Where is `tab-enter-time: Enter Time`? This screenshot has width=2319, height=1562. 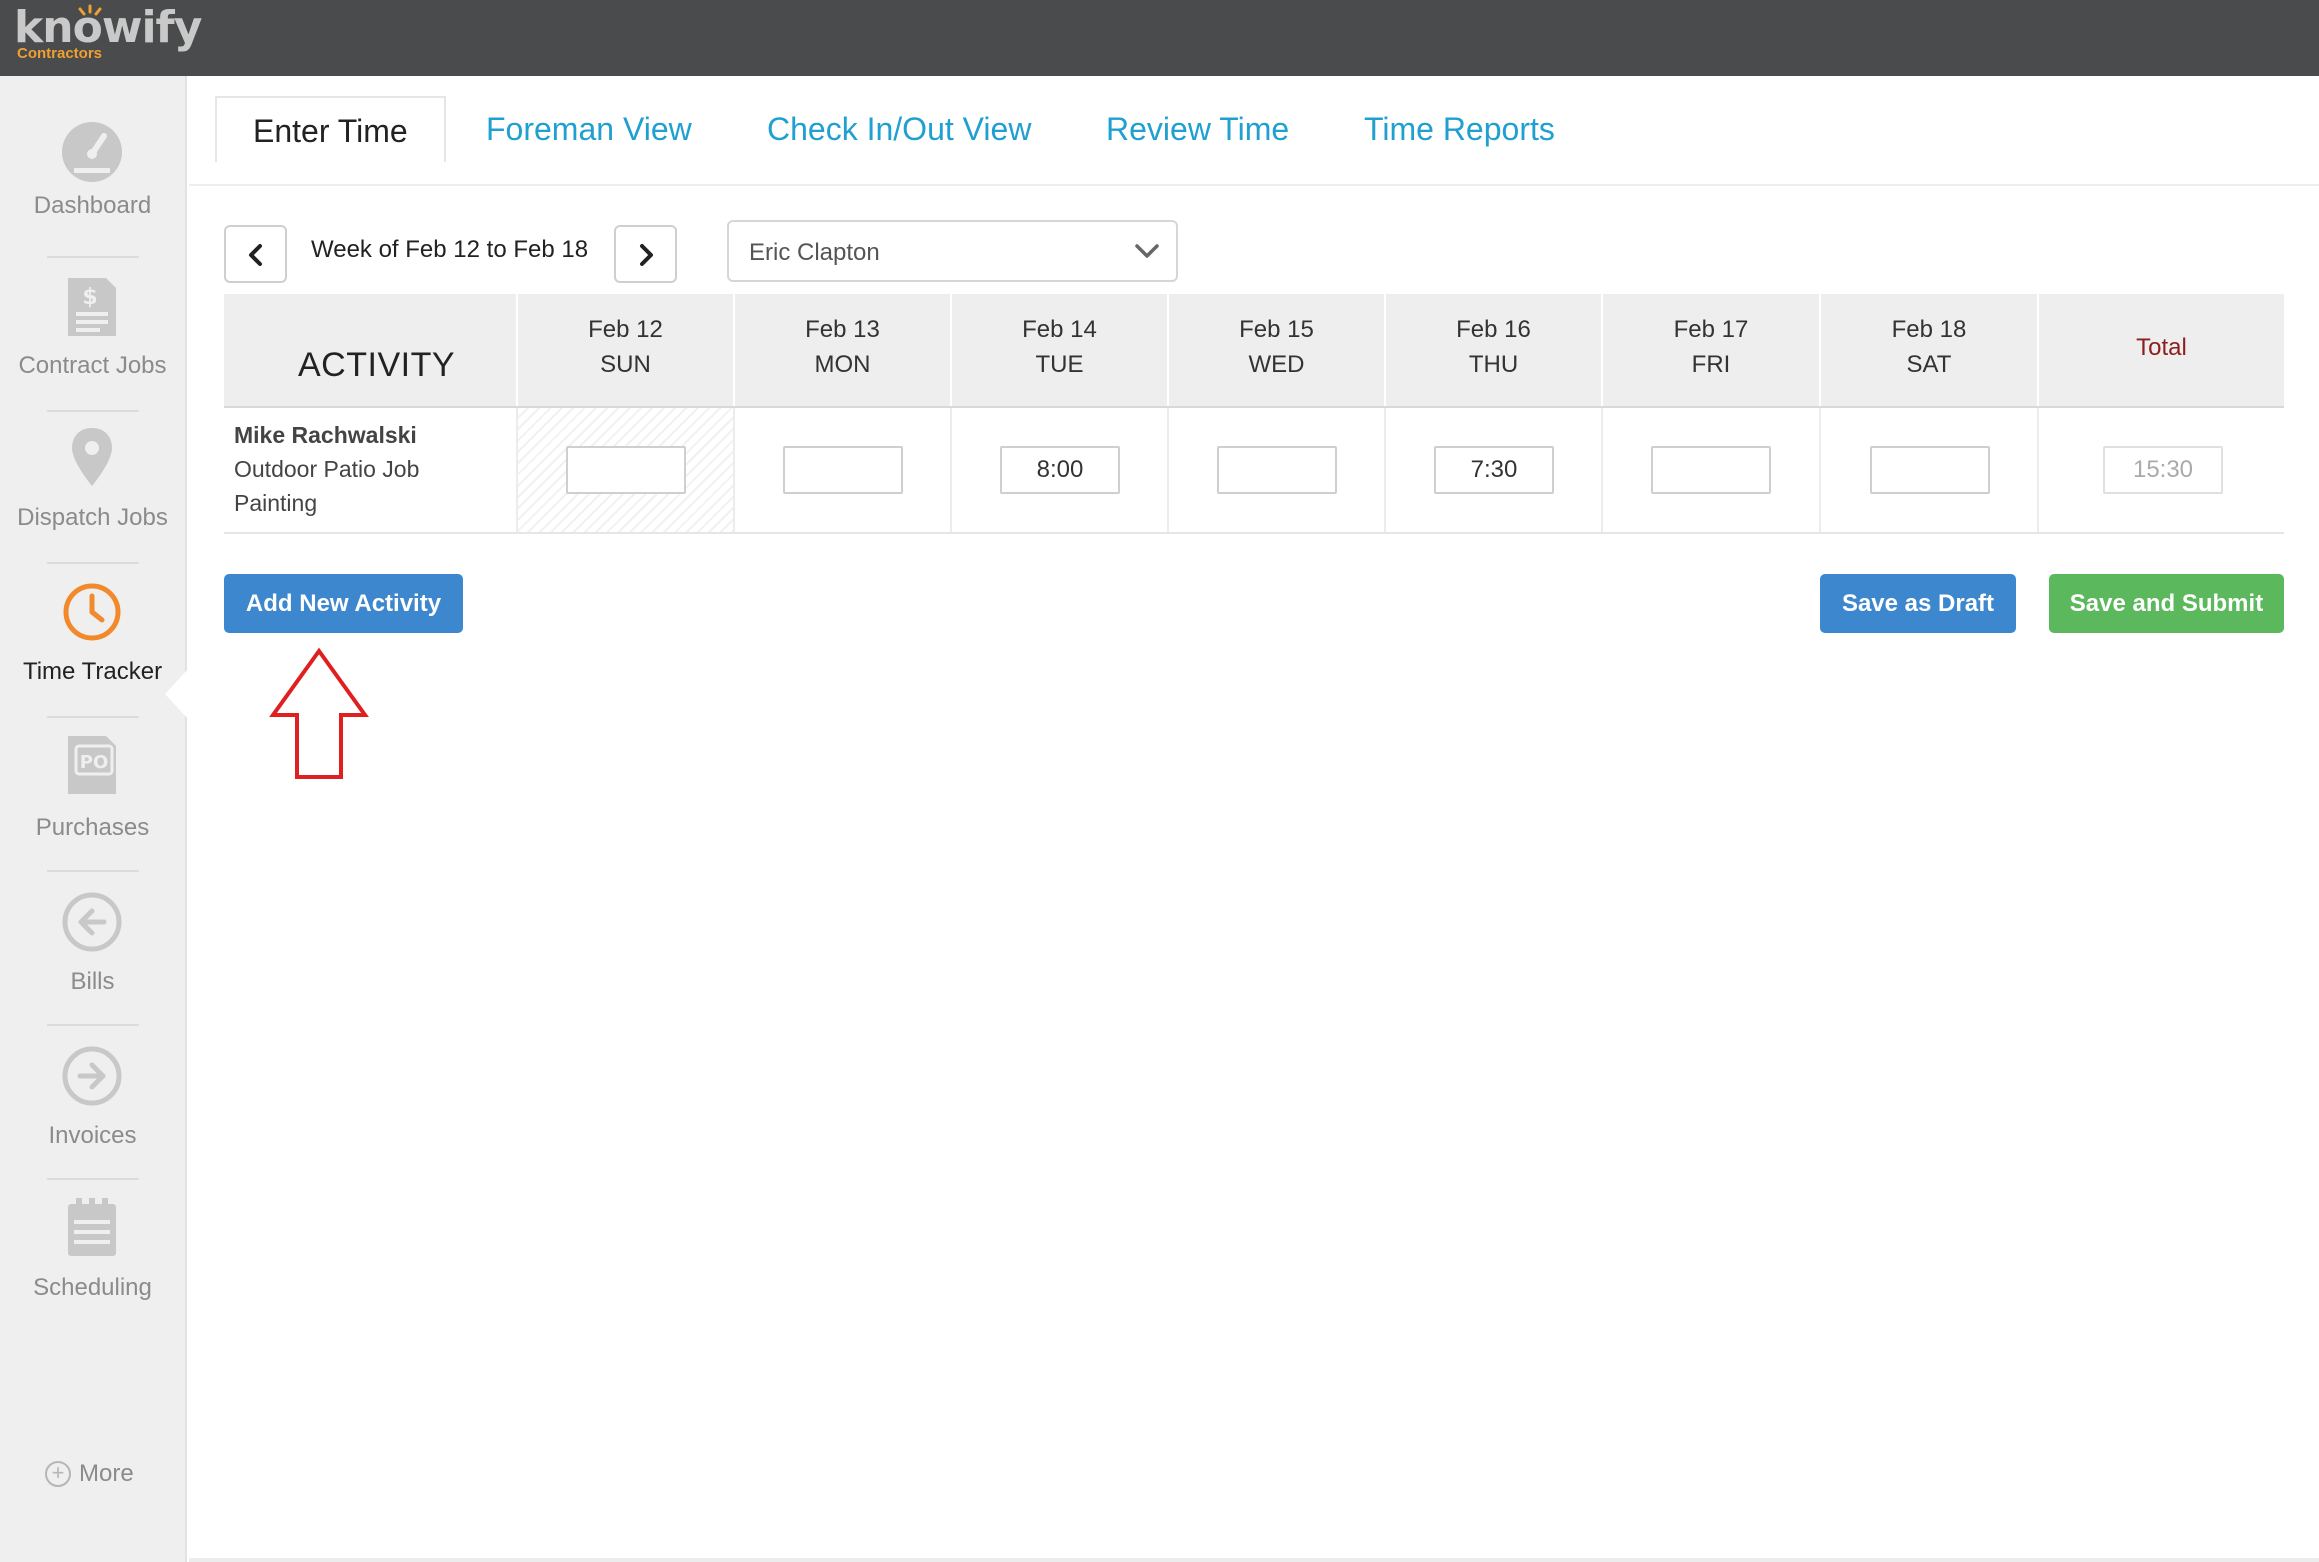
tab-enter-time: Enter Time is located at coordinates (330, 129).